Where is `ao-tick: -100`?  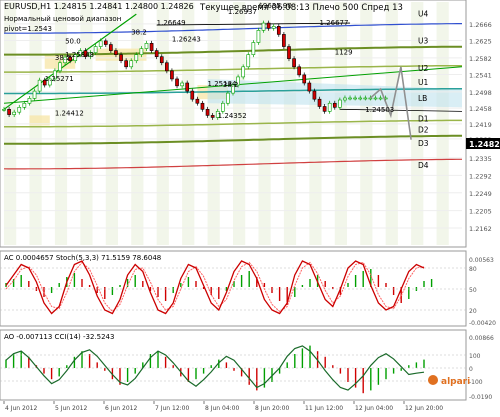
ao-tick: -100 is located at coordinates (476, 382).